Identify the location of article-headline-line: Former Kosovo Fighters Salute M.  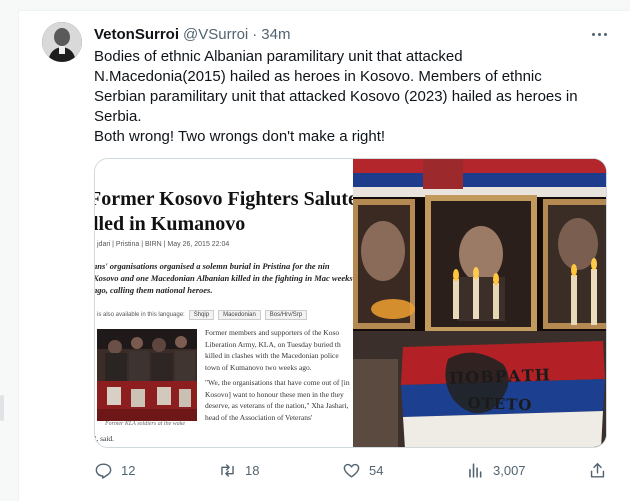
(224, 199).